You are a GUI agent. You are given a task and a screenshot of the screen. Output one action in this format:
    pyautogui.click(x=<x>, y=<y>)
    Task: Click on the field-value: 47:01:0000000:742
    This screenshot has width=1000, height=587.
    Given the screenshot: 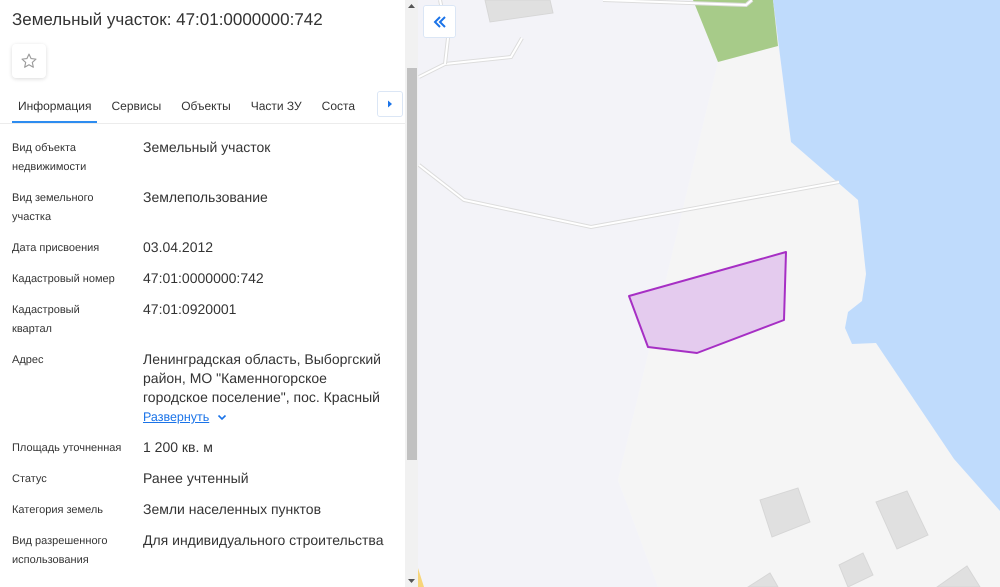 What is the action you would take?
    pyautogui.click(x=204, y=278)
    